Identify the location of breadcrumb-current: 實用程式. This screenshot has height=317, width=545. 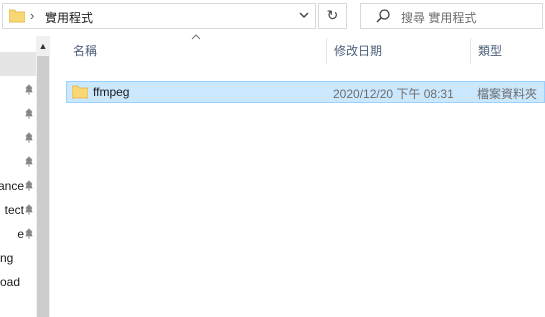
(69, 17).